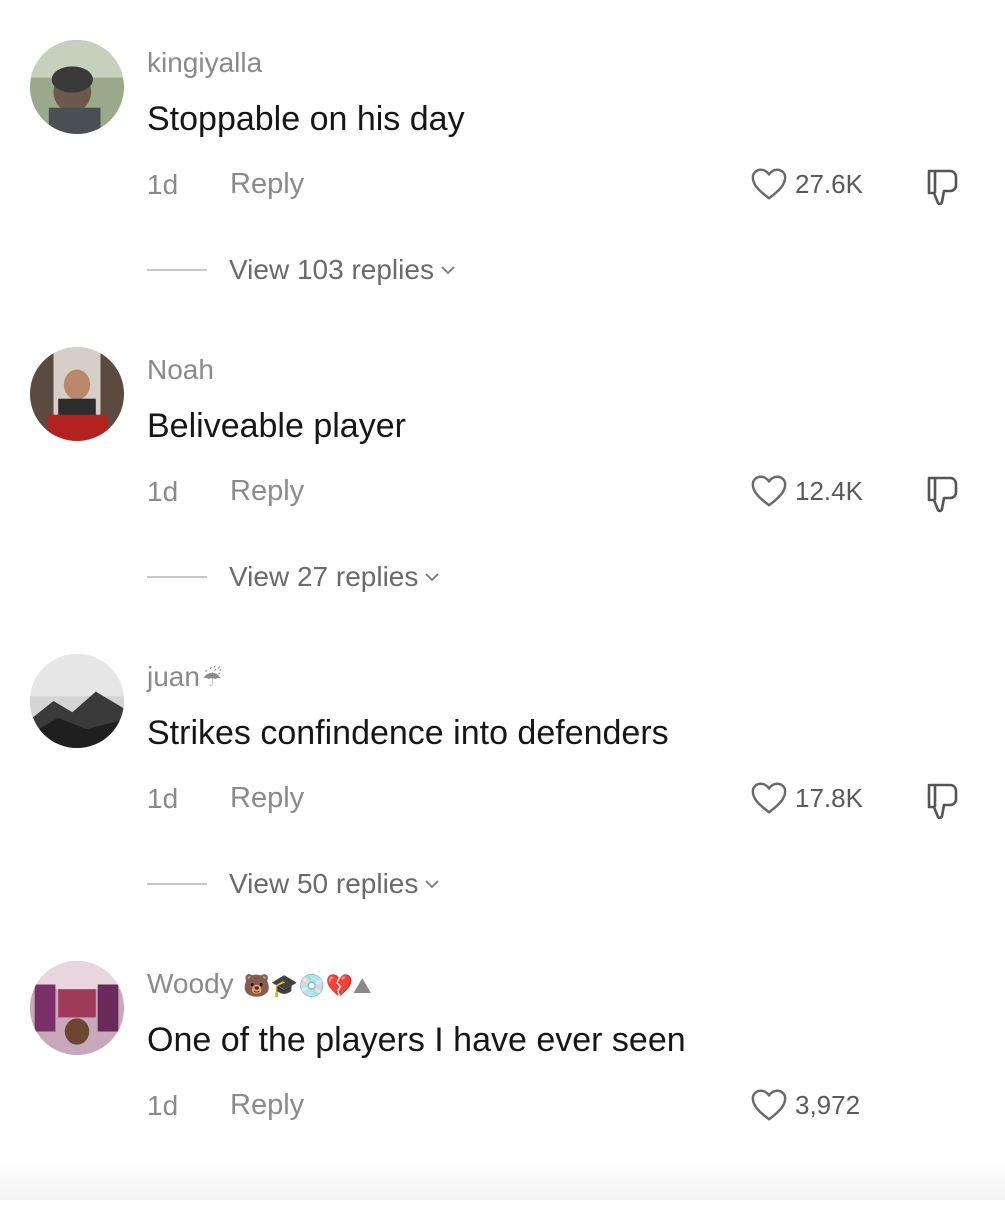 Image resolution: width=1005 pixels, height=1221 pixels. I want to click on bottom-edge, so click(502, 1180).